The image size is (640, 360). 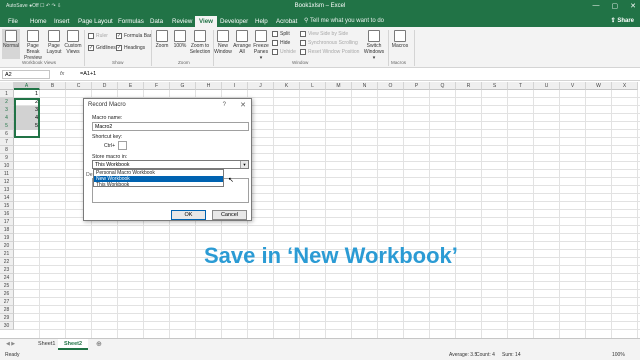 I want to click on column-header: K, so click(x=287, y=86).